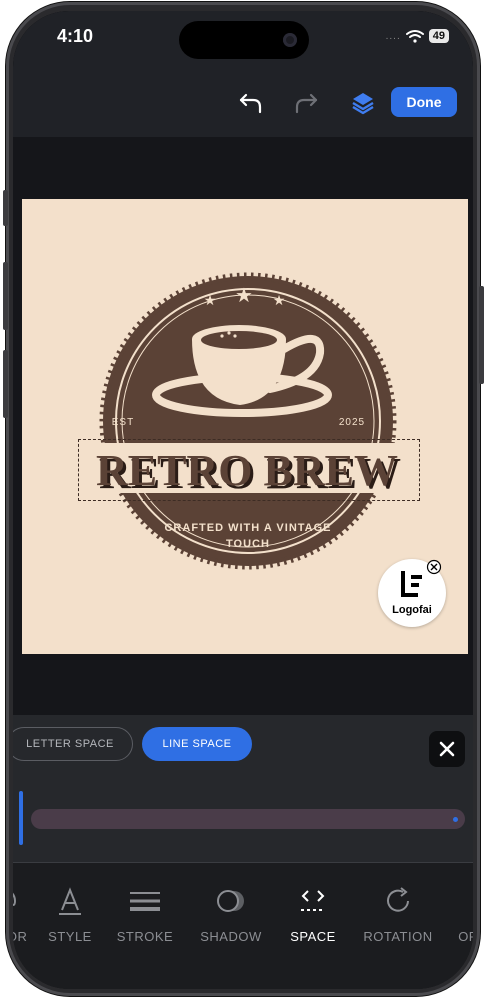 Image resolution: width=487 pixels, height=1000 pixels. I want to click on logo-year: 2025, so click(352, 422).